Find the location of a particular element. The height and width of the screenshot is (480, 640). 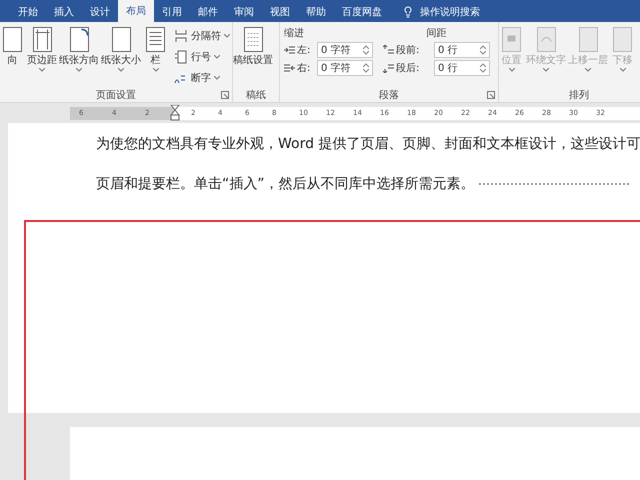

line-numbers-icon is located at coordinates (181, 57).